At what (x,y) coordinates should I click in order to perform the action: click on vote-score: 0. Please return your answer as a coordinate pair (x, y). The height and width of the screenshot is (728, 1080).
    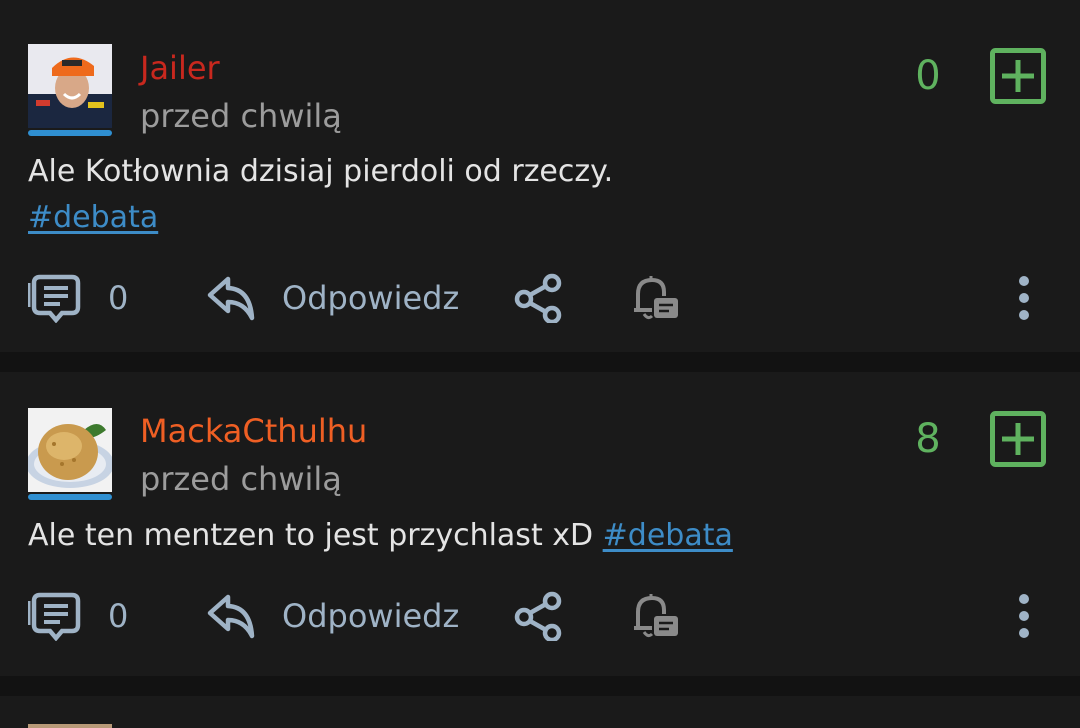
    Looking at the image, I should click on (928, 76).